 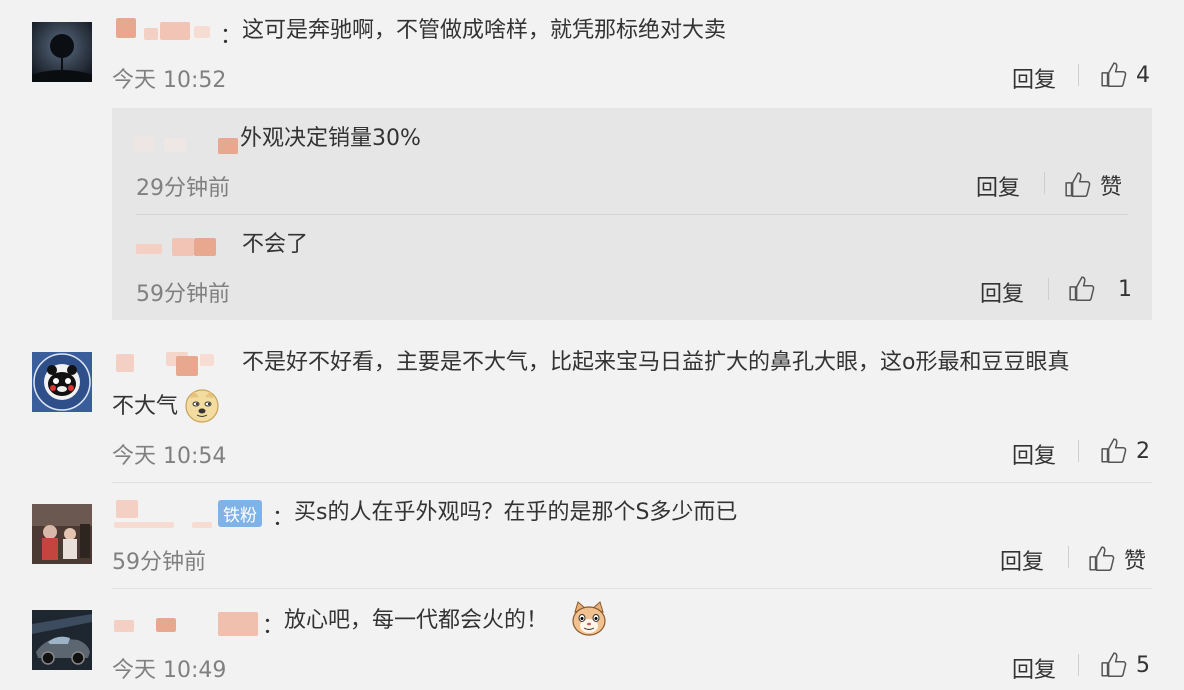 What do you see at coordinates (589, 621) in the screenshot?
I see `cat-emoji-icon` at bounding box center [589, 621].